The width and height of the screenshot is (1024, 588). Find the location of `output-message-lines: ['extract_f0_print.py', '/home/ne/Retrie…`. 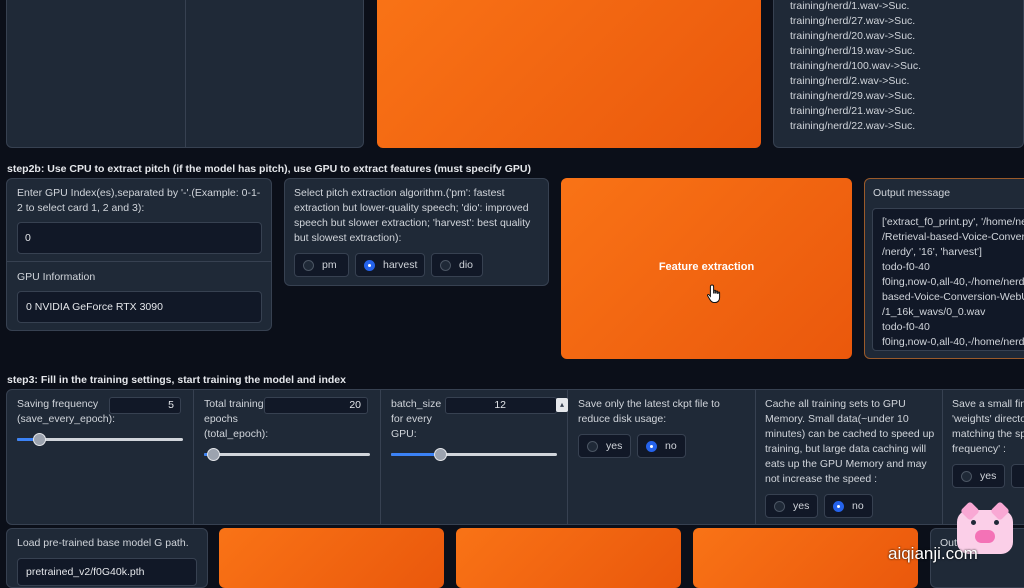

output-message-lines: ['extract_f0_print.py', '/home/ne/Retrie… is located at coordinates (953, 282).